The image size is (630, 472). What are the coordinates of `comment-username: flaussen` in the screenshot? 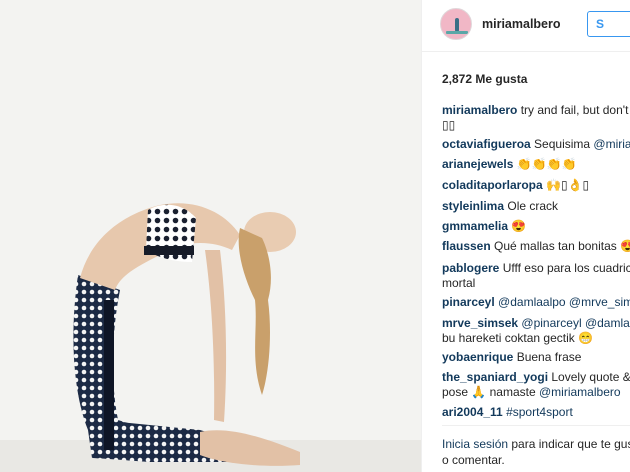 It's located at (466, 246).